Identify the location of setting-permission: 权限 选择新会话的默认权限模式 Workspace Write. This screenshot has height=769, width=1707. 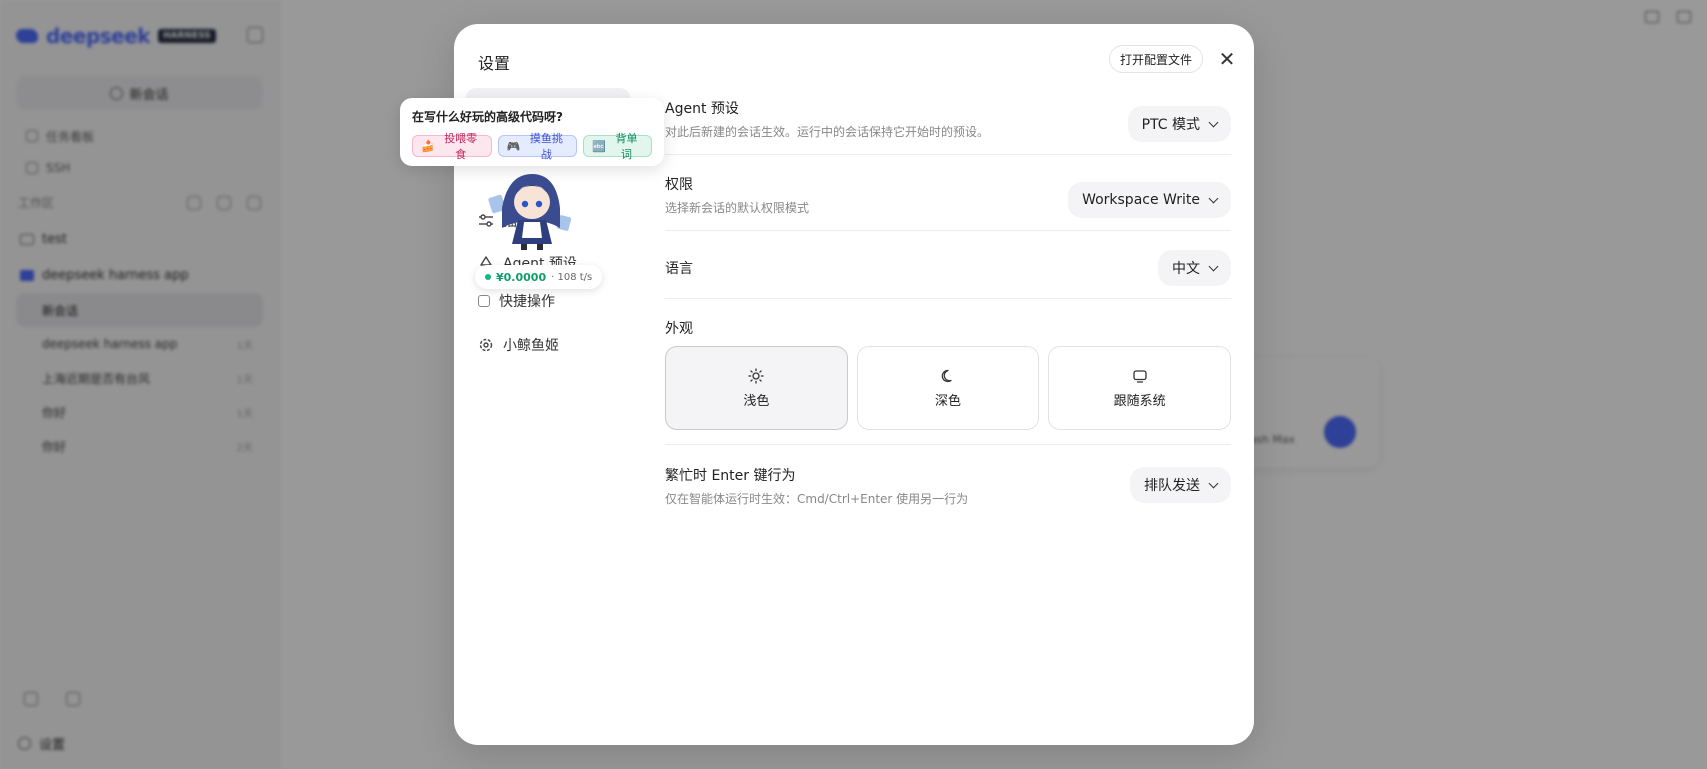
(948, 204).